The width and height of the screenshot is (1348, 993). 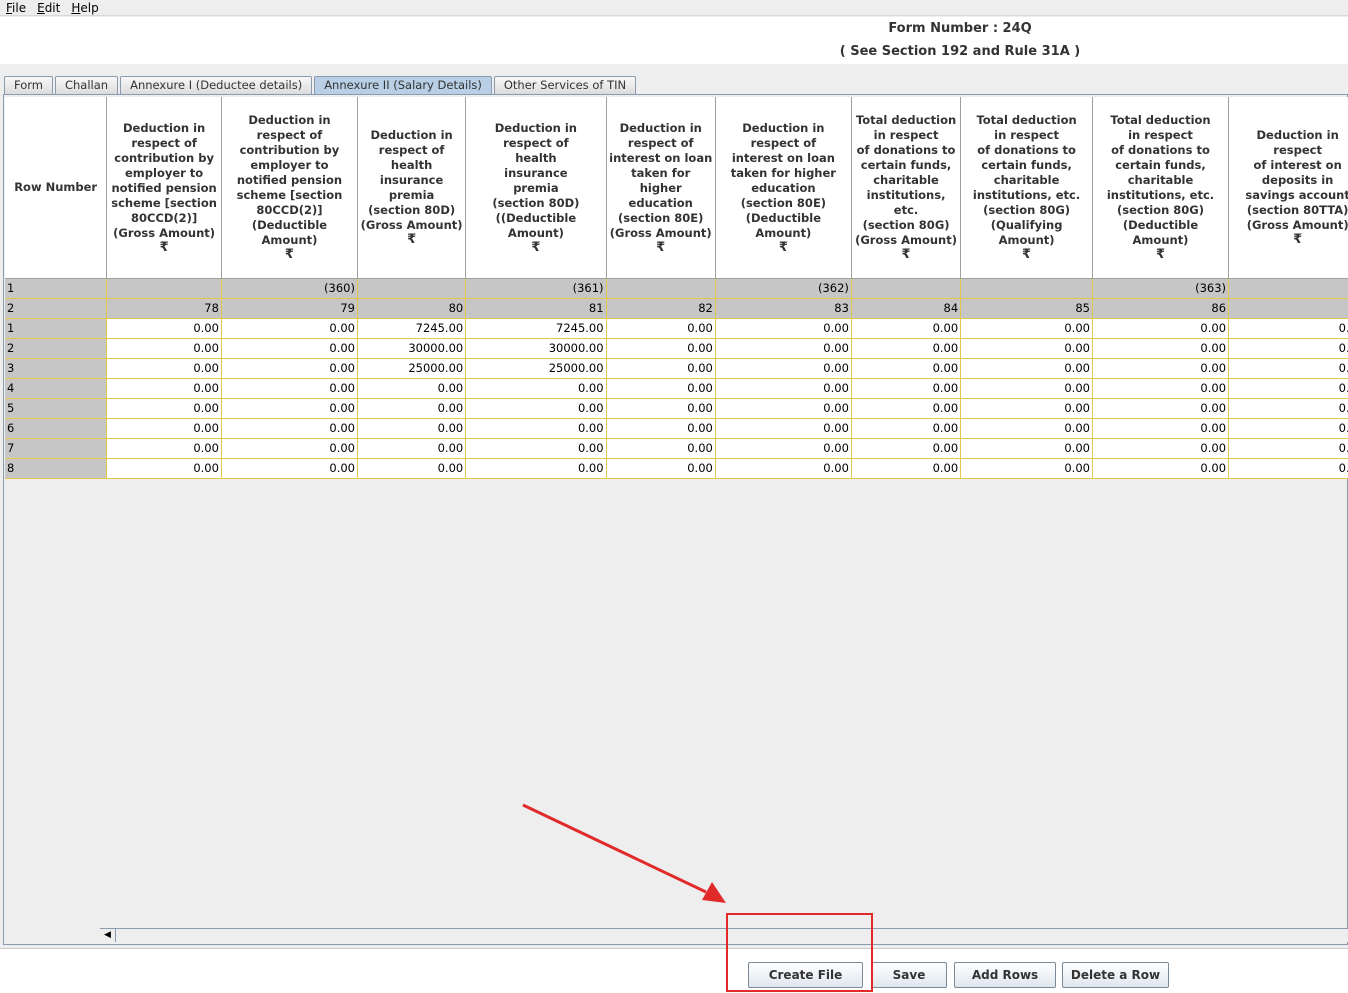 What do you see at coordinates (909, 975) in the screenshot?
I see `save-button: Save` at bounding box center [909, 975].